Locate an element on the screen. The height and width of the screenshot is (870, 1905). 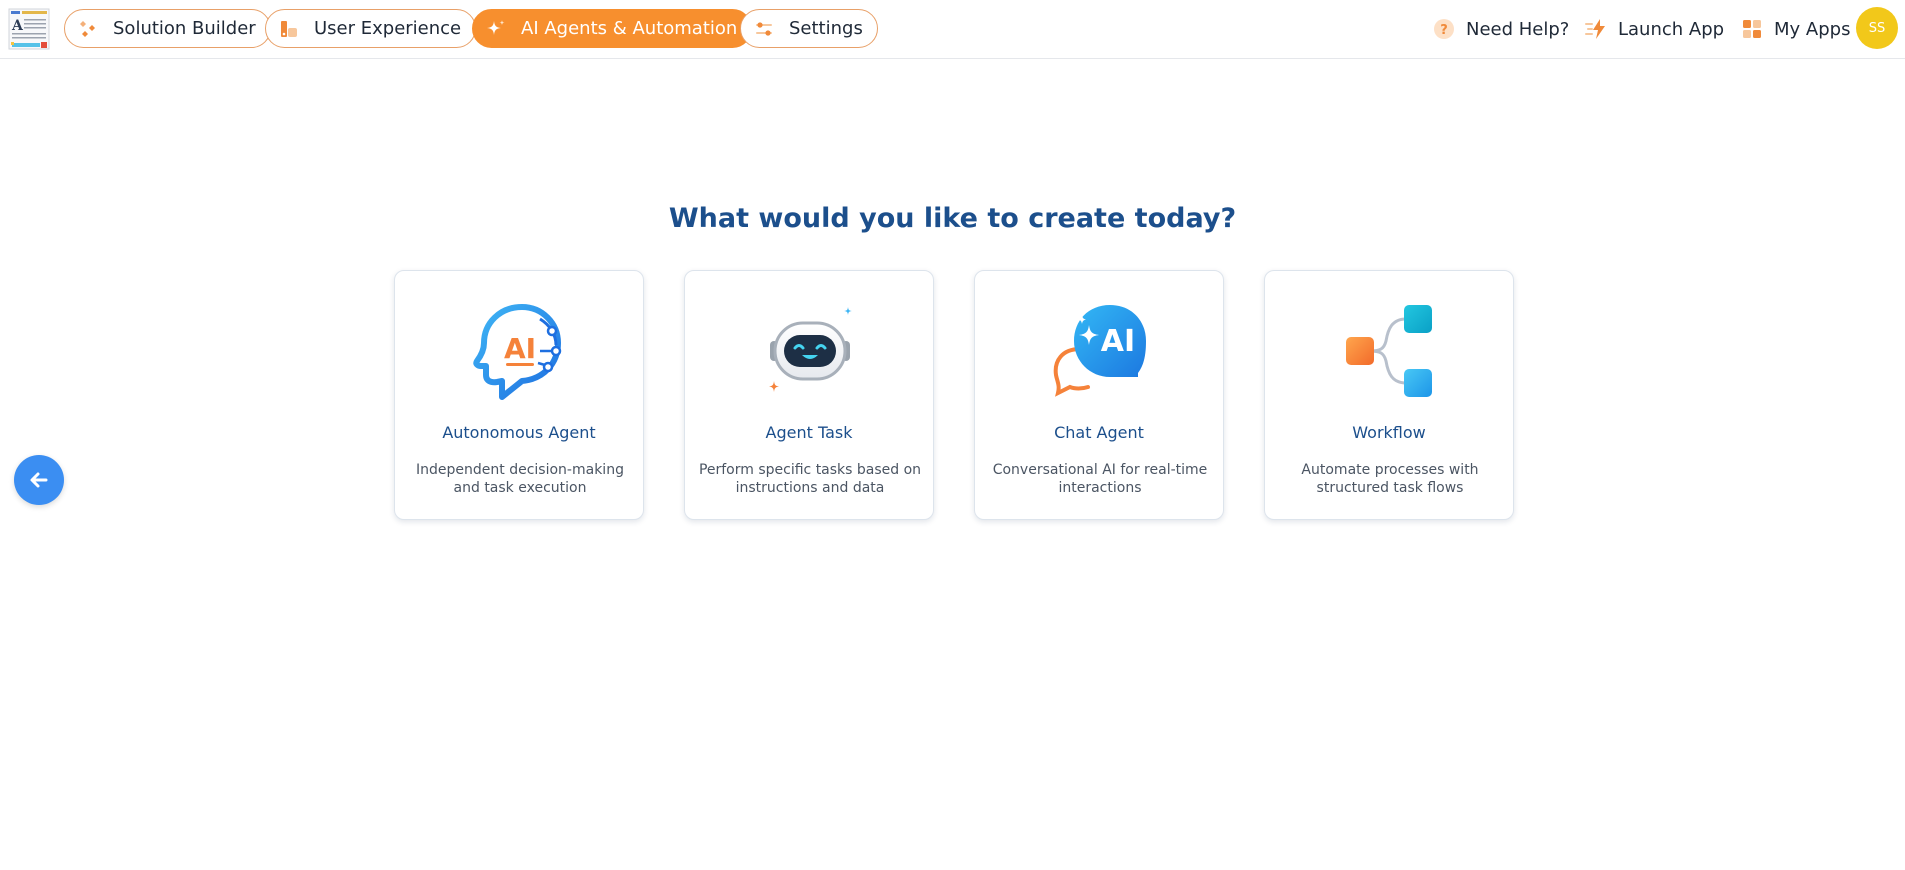
tab-solution-builder: Solution Builder is located at coordinates (167, 28).